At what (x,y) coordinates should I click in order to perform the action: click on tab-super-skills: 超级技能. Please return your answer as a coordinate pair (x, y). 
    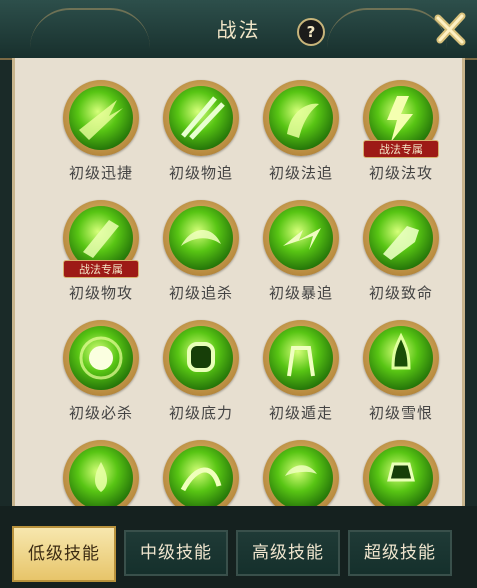
    Looking at the image, I should click on (400, 553).